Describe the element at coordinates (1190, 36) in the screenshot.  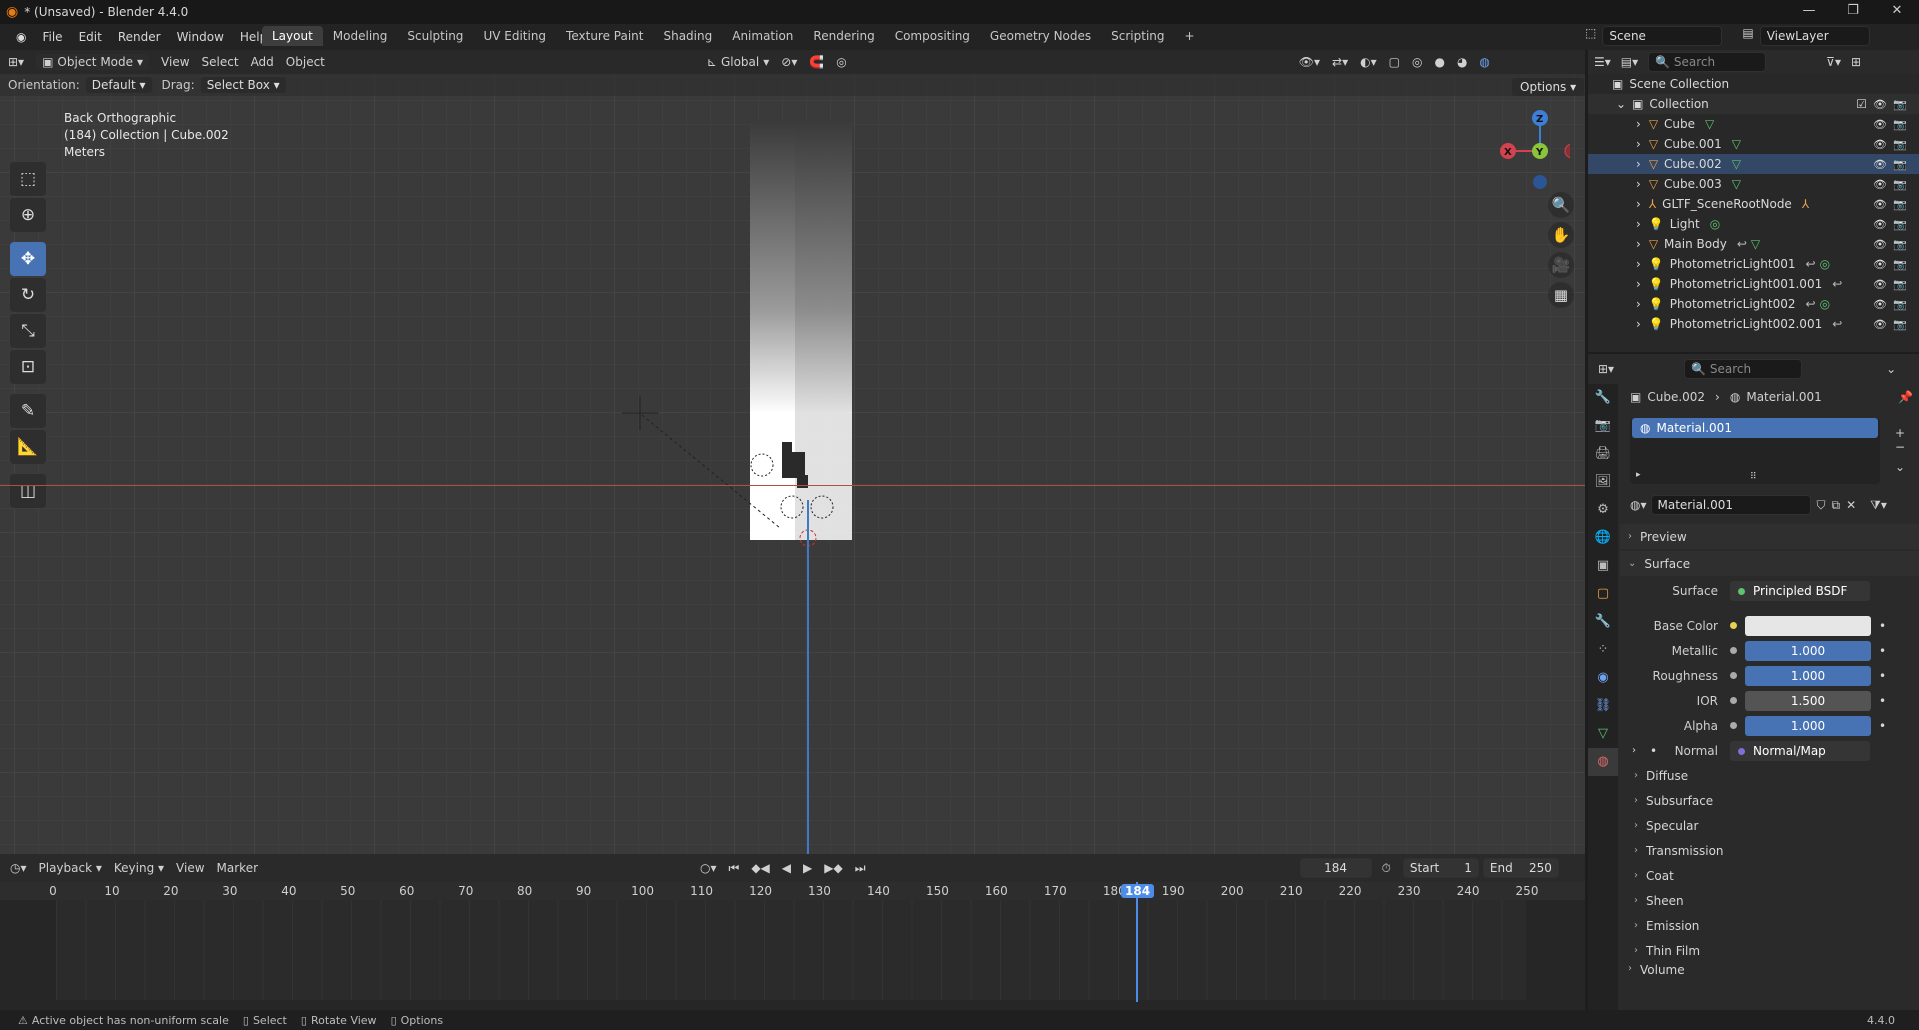
I see `add-workspace-icon: +` at that location.